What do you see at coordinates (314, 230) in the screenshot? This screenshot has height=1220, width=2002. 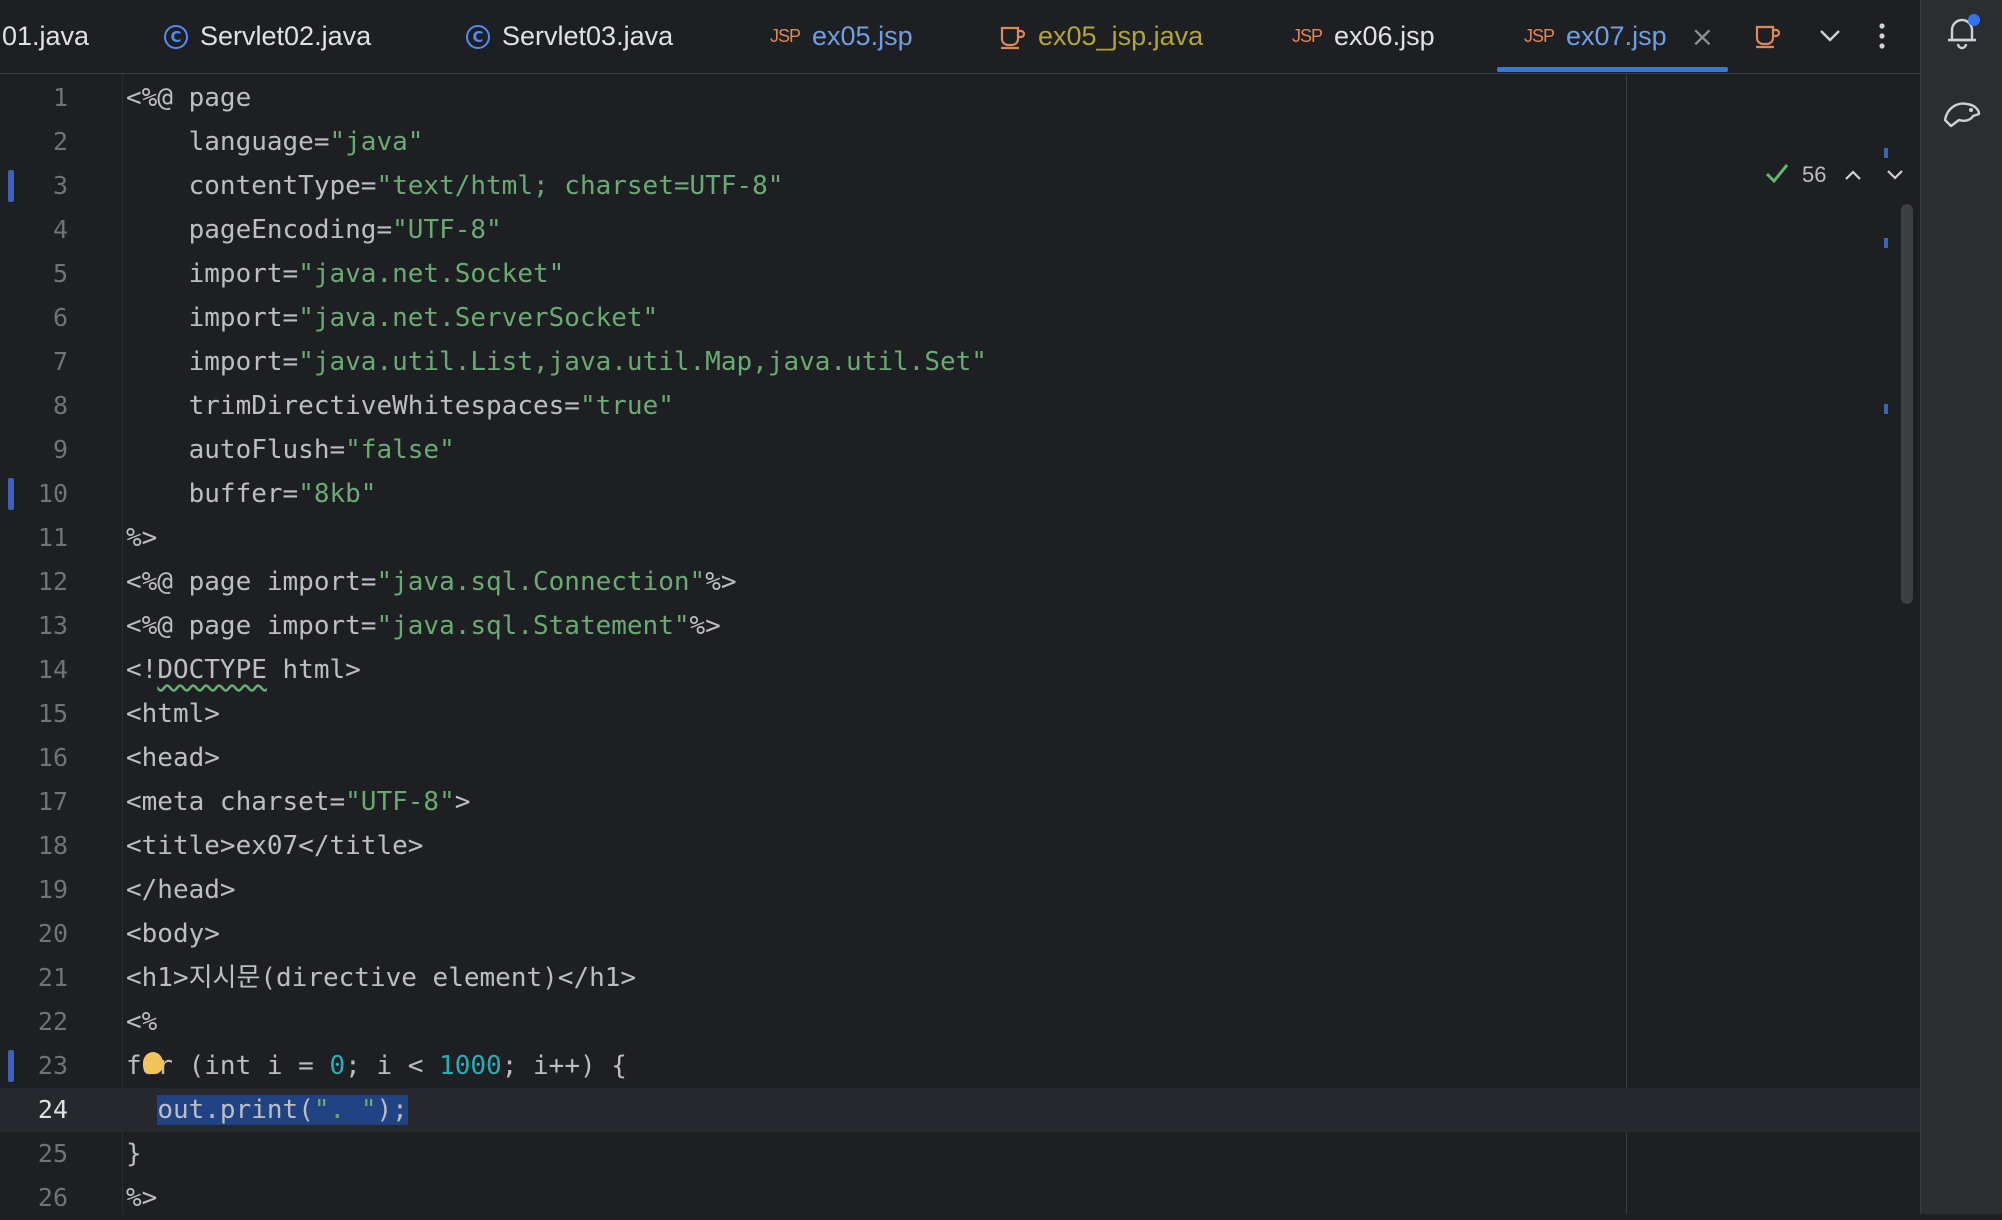 I see `code-text: pageEncoding="UTF-8"` at bounding box center [314, 230].